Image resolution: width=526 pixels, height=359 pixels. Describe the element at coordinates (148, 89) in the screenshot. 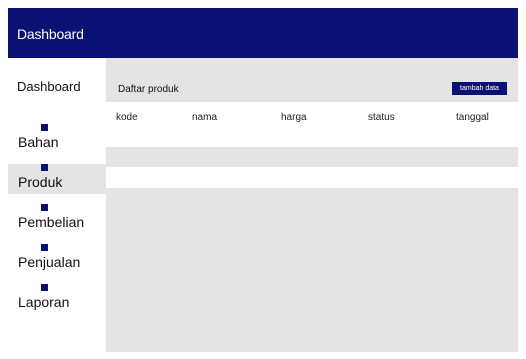

I see `page-title: Daftar produk` at that location.